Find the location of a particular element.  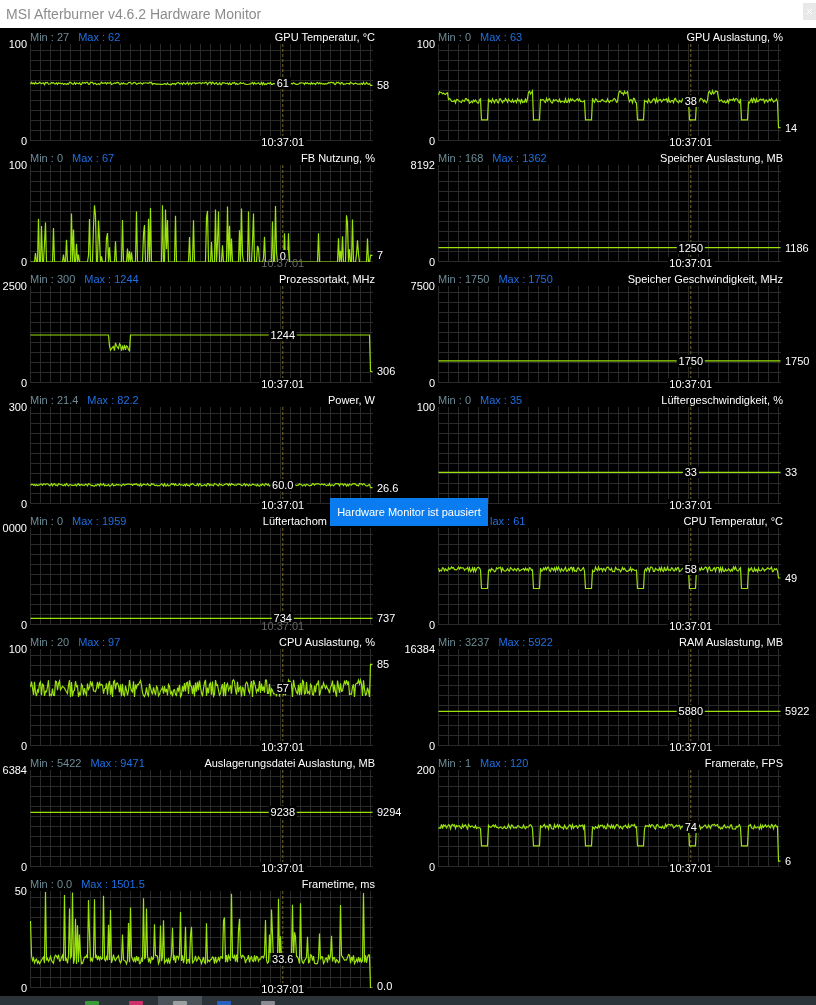

min-value: Min : 3237 is located at coordinates (464, 642).